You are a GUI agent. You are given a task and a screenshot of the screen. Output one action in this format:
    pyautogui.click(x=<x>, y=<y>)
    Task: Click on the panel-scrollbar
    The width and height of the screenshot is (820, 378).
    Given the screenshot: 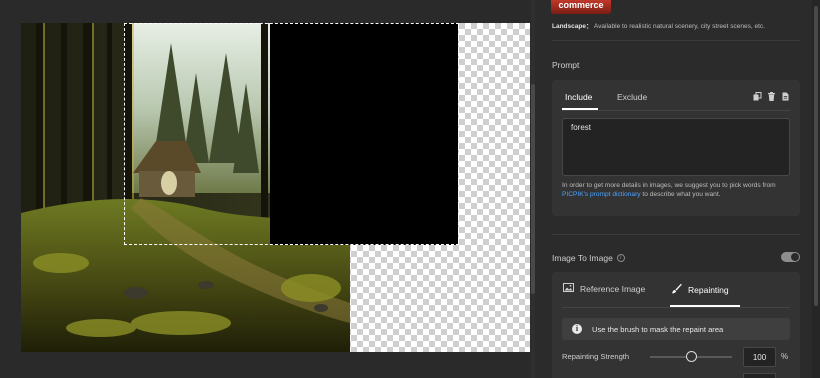 What is the action you would take?
    pyautogui.click(x=816, y=189)
    